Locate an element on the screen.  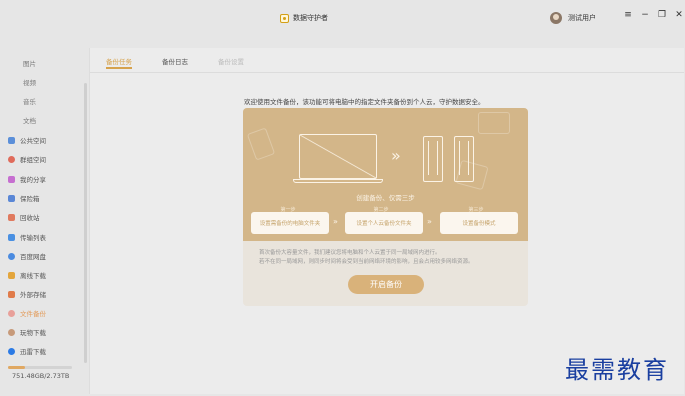
cloud-icon is located at coordinates (11, 256).